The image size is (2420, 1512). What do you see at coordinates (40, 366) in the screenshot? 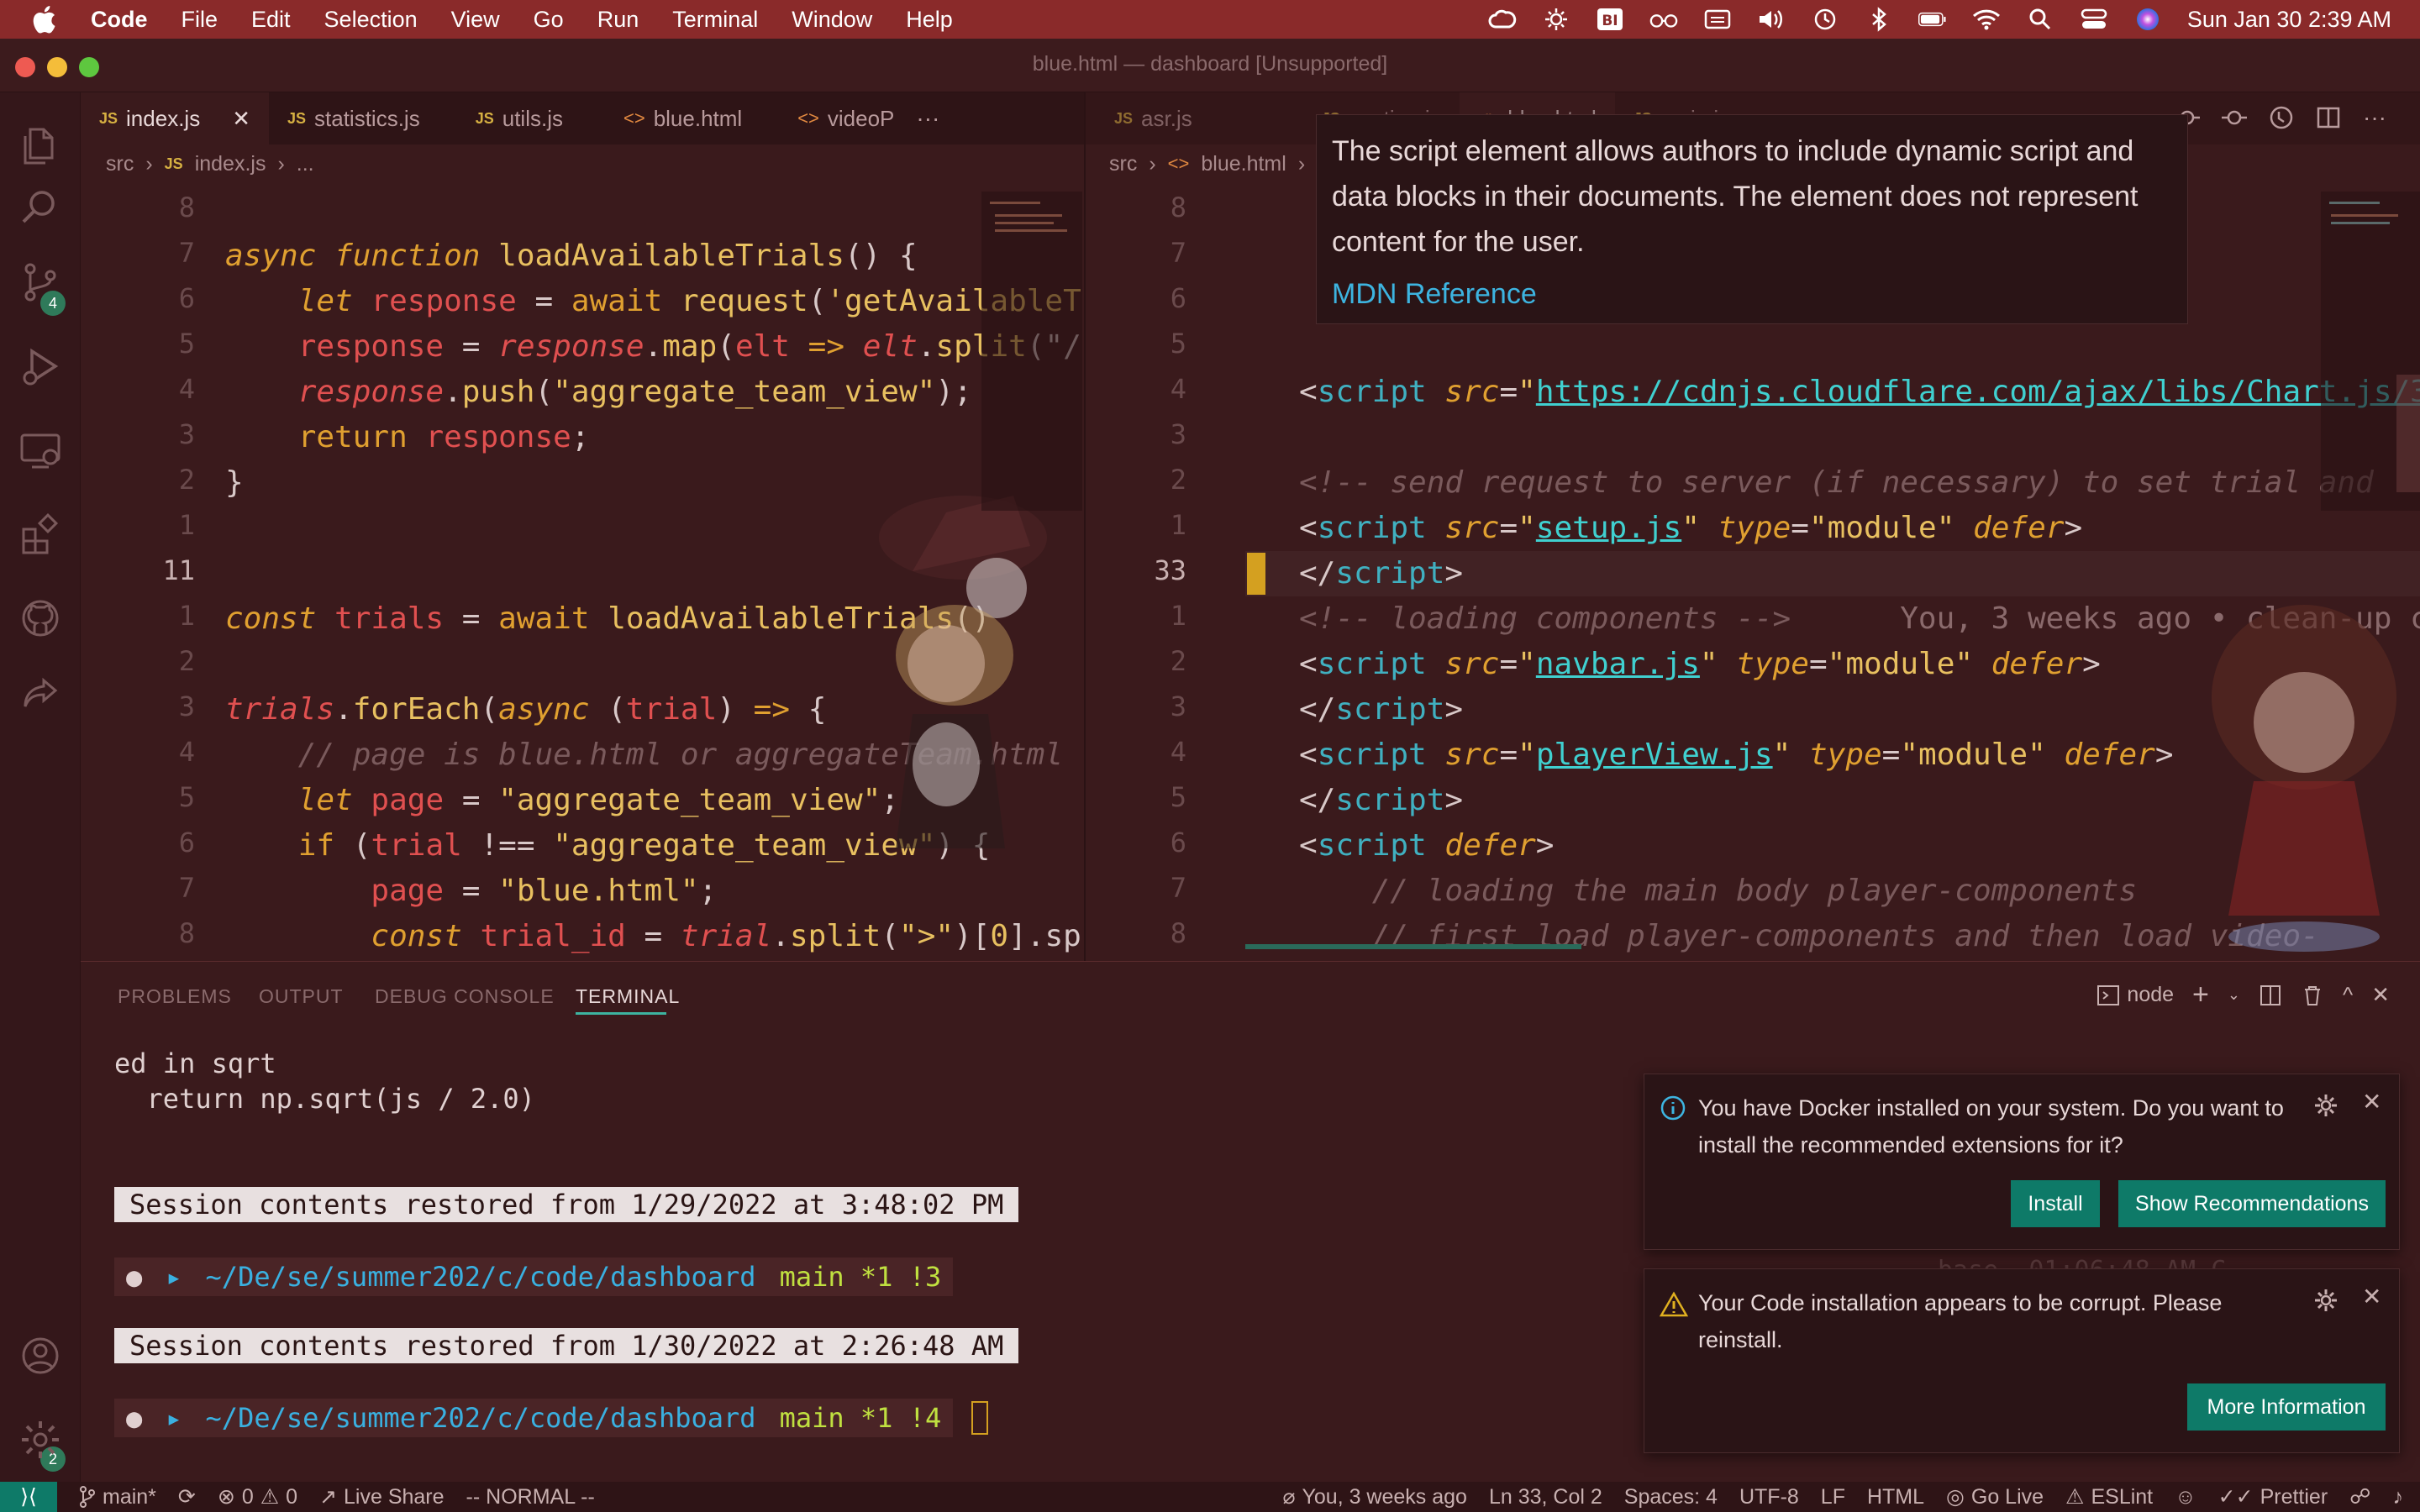
I see `run-debug-icon` at bounding box center [40, 366].